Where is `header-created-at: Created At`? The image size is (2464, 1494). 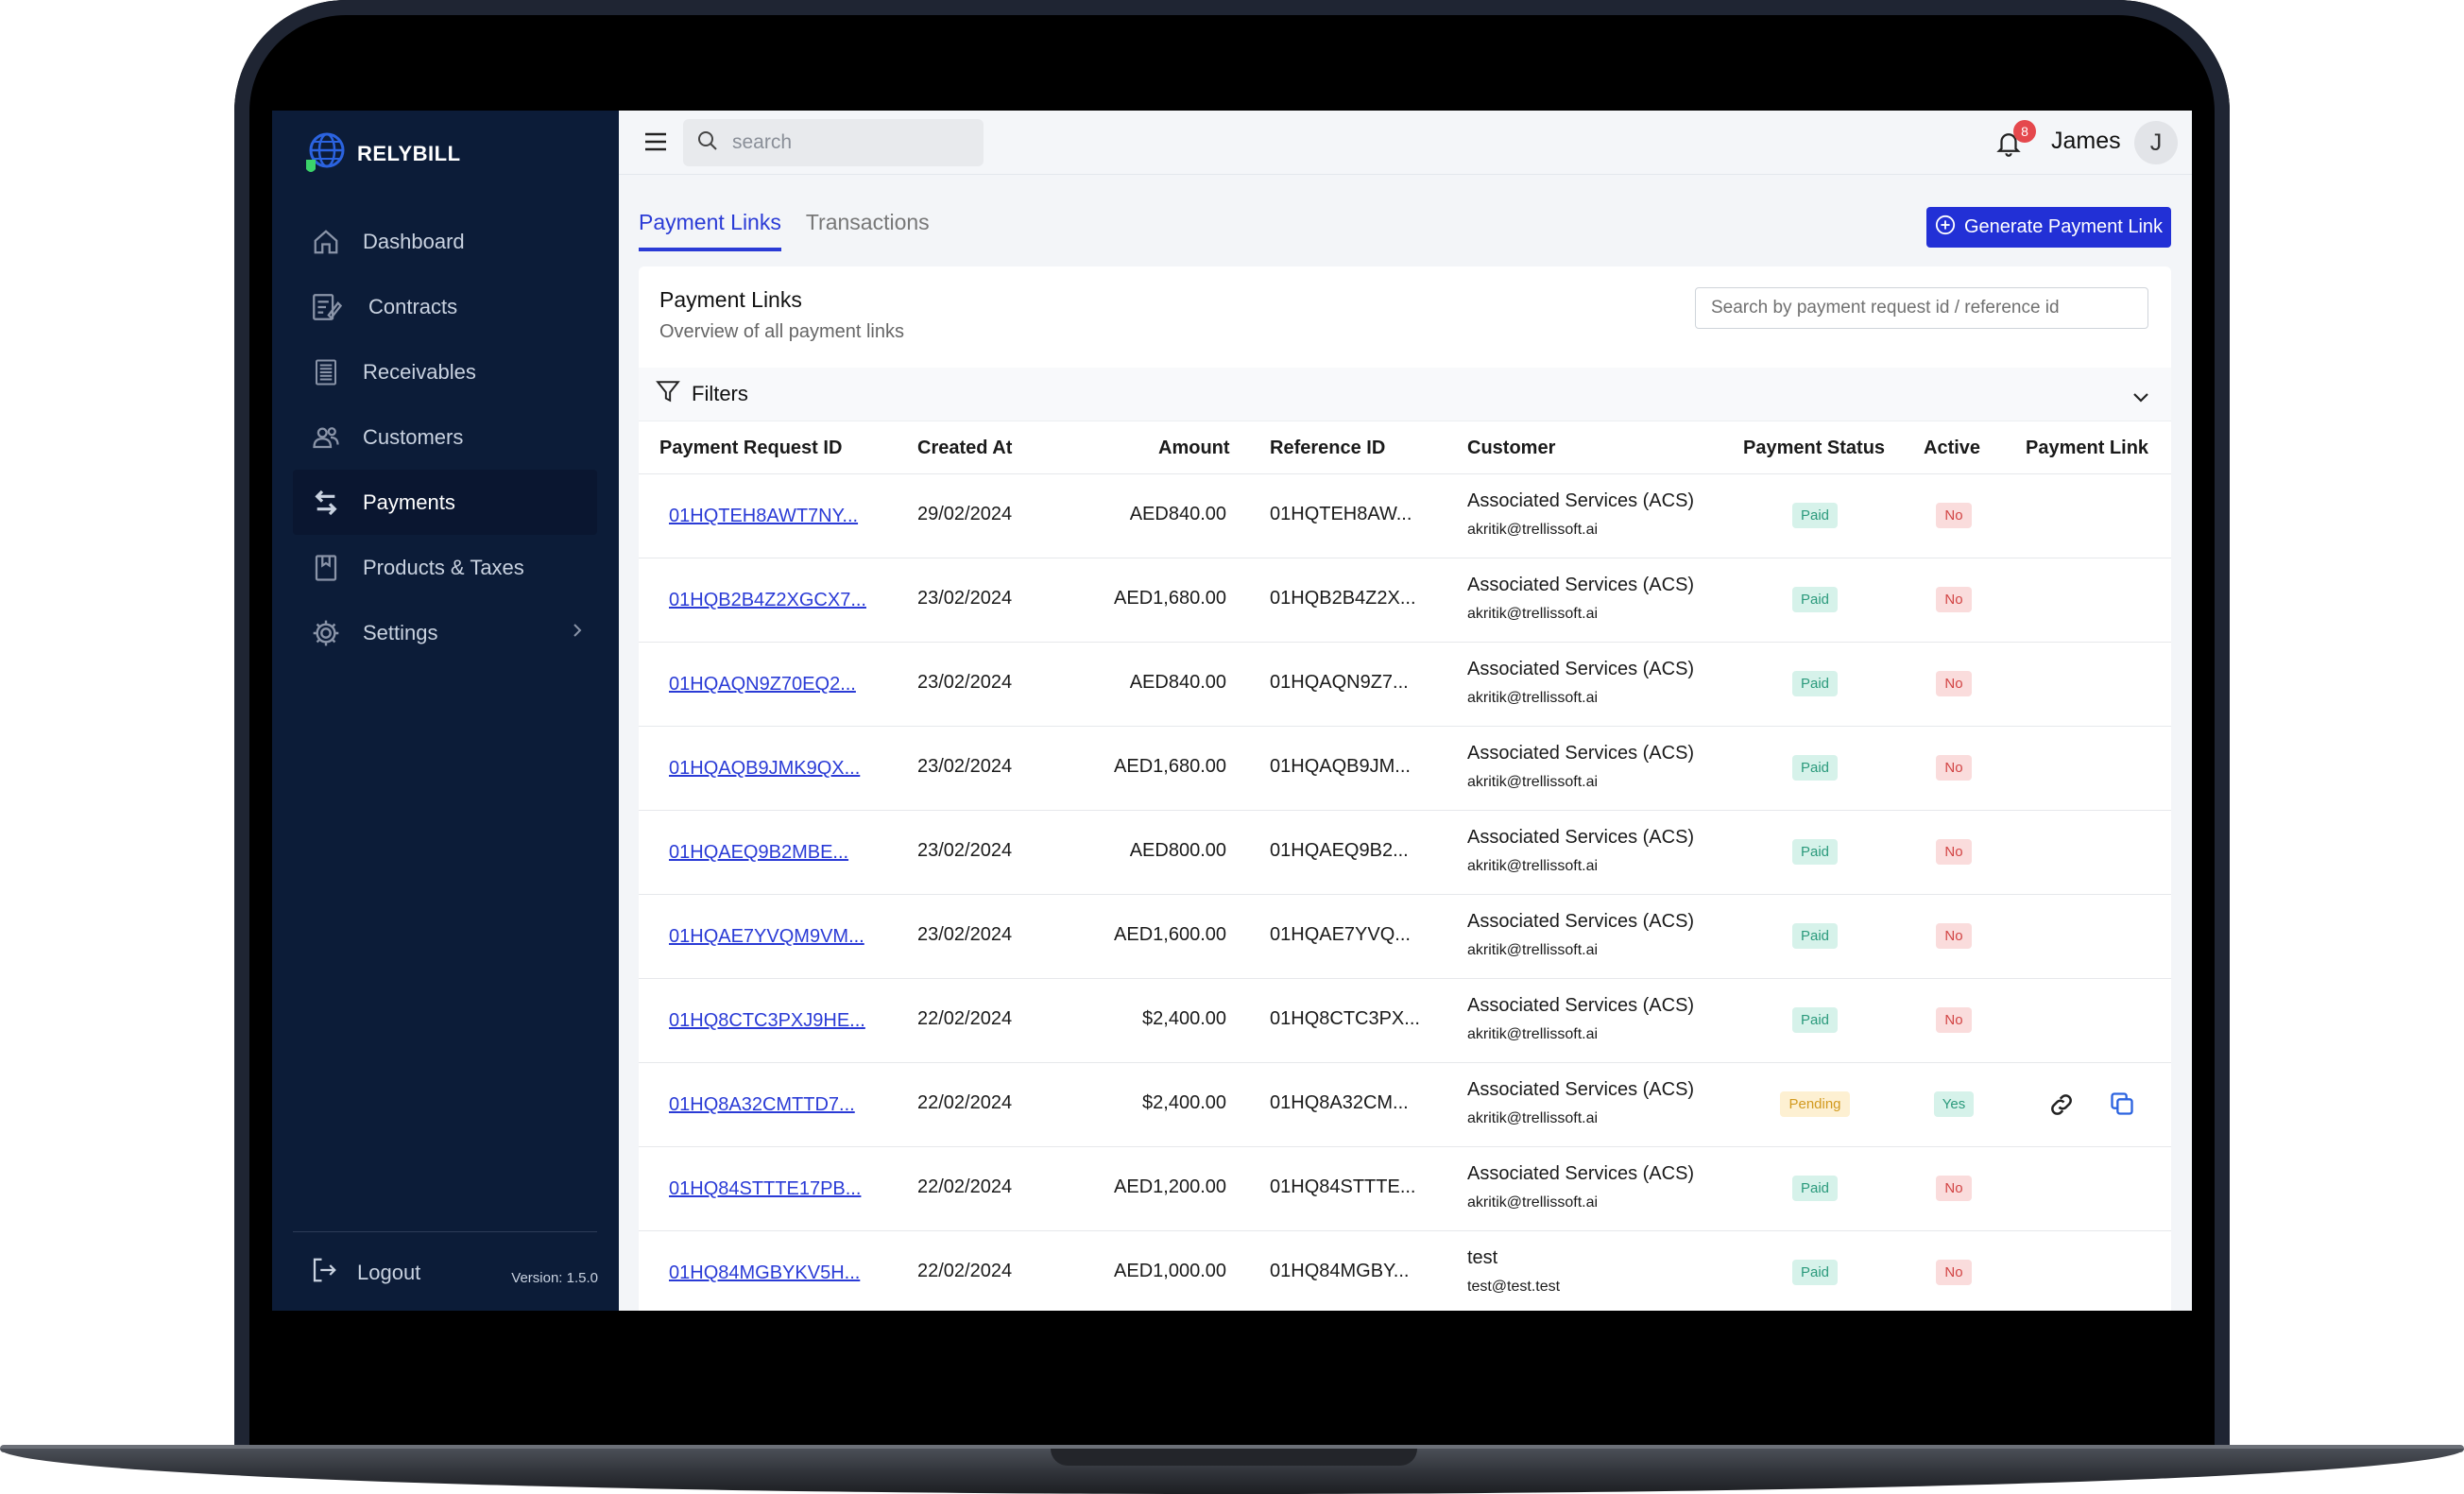 header-created-at: Created At is located at coordinates (964, 449).